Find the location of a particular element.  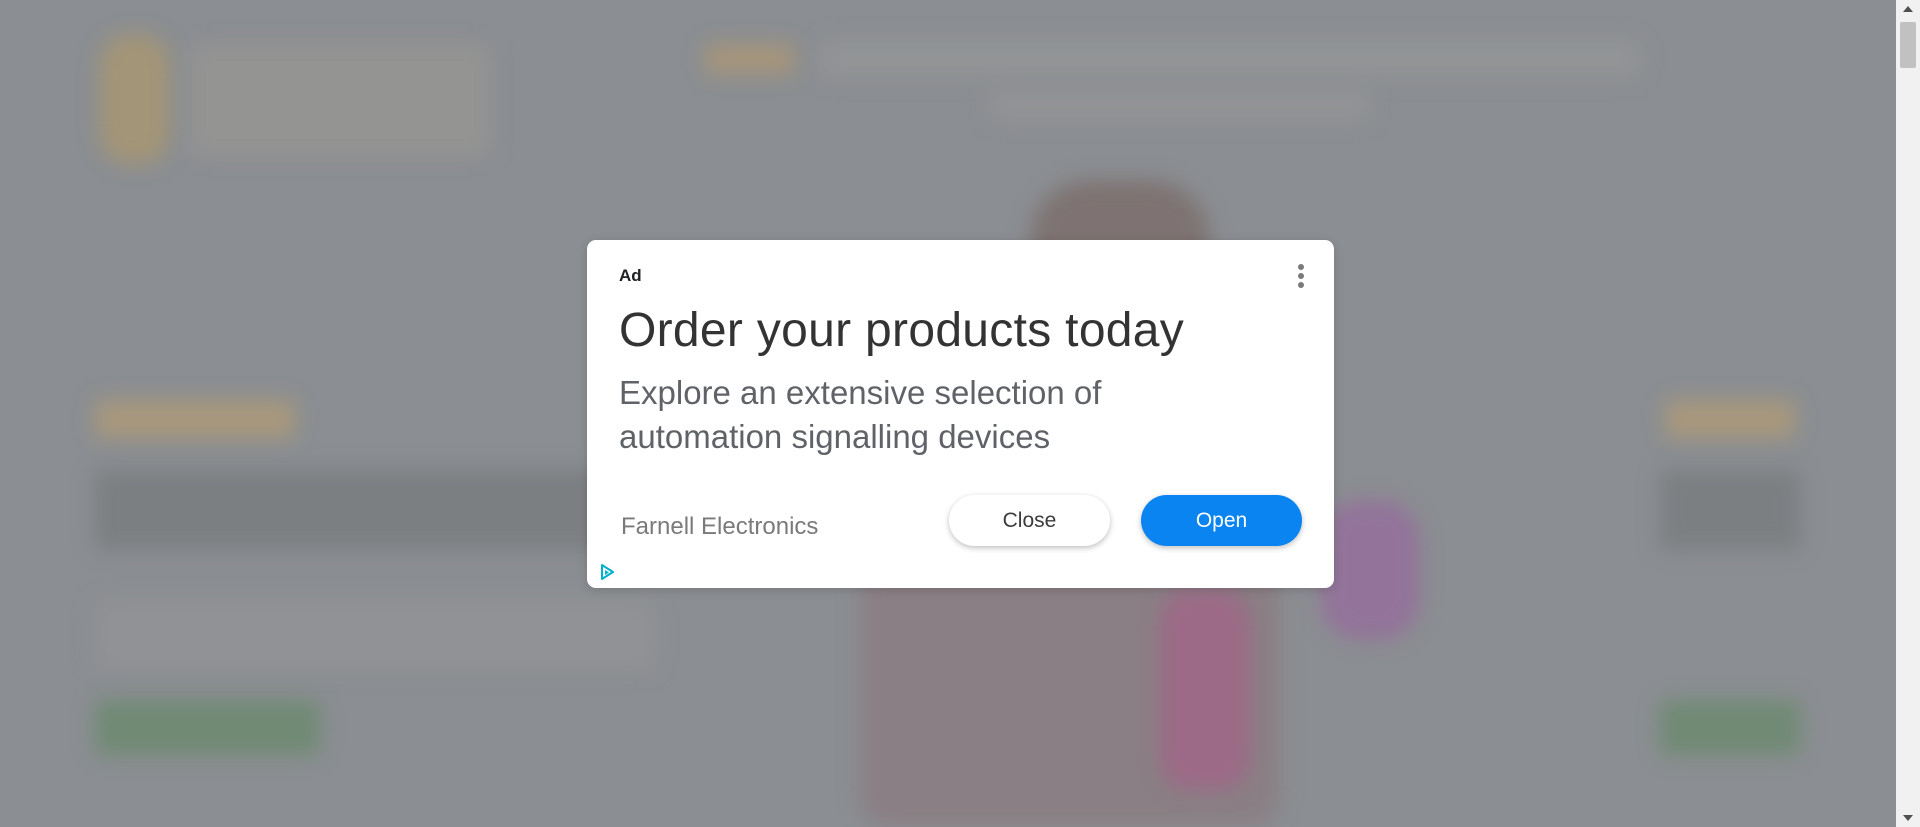

ad-advertiser-name: Farnell Electronics is located at coordinates (720, 526).